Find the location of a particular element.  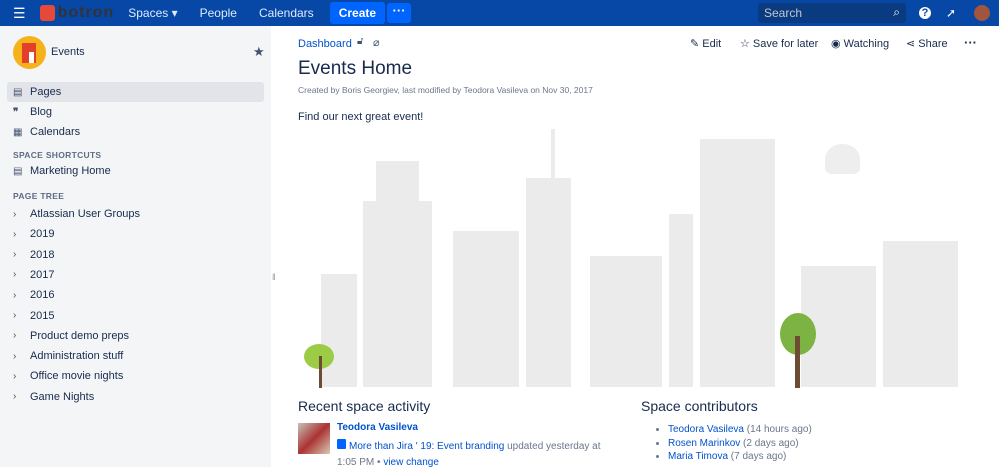

quote-icon: ❞ is located at coordinates (16, 112).